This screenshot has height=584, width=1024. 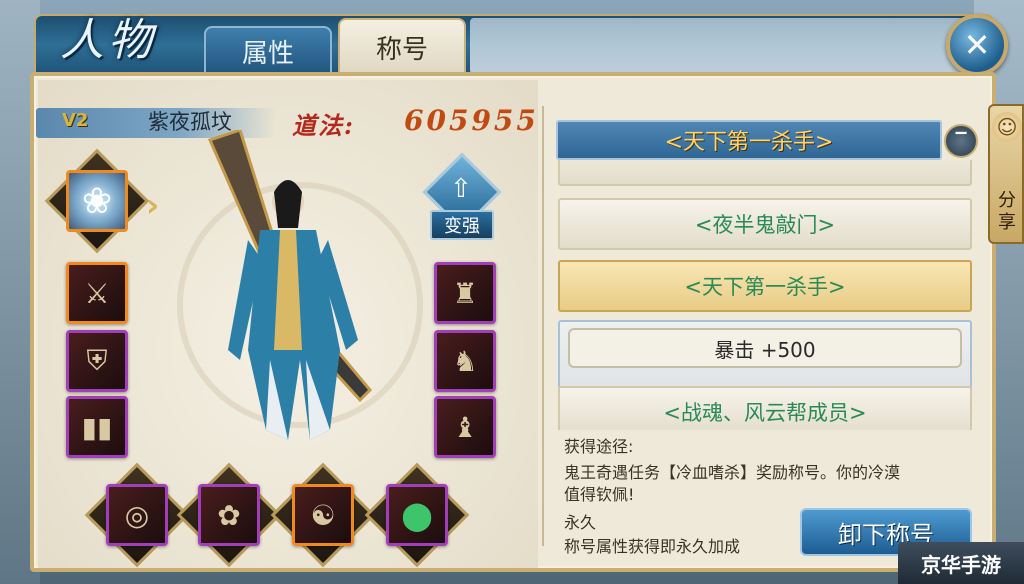 I want to click on source-text-line2: 值得钦佩!, so click(x=599, y=494).